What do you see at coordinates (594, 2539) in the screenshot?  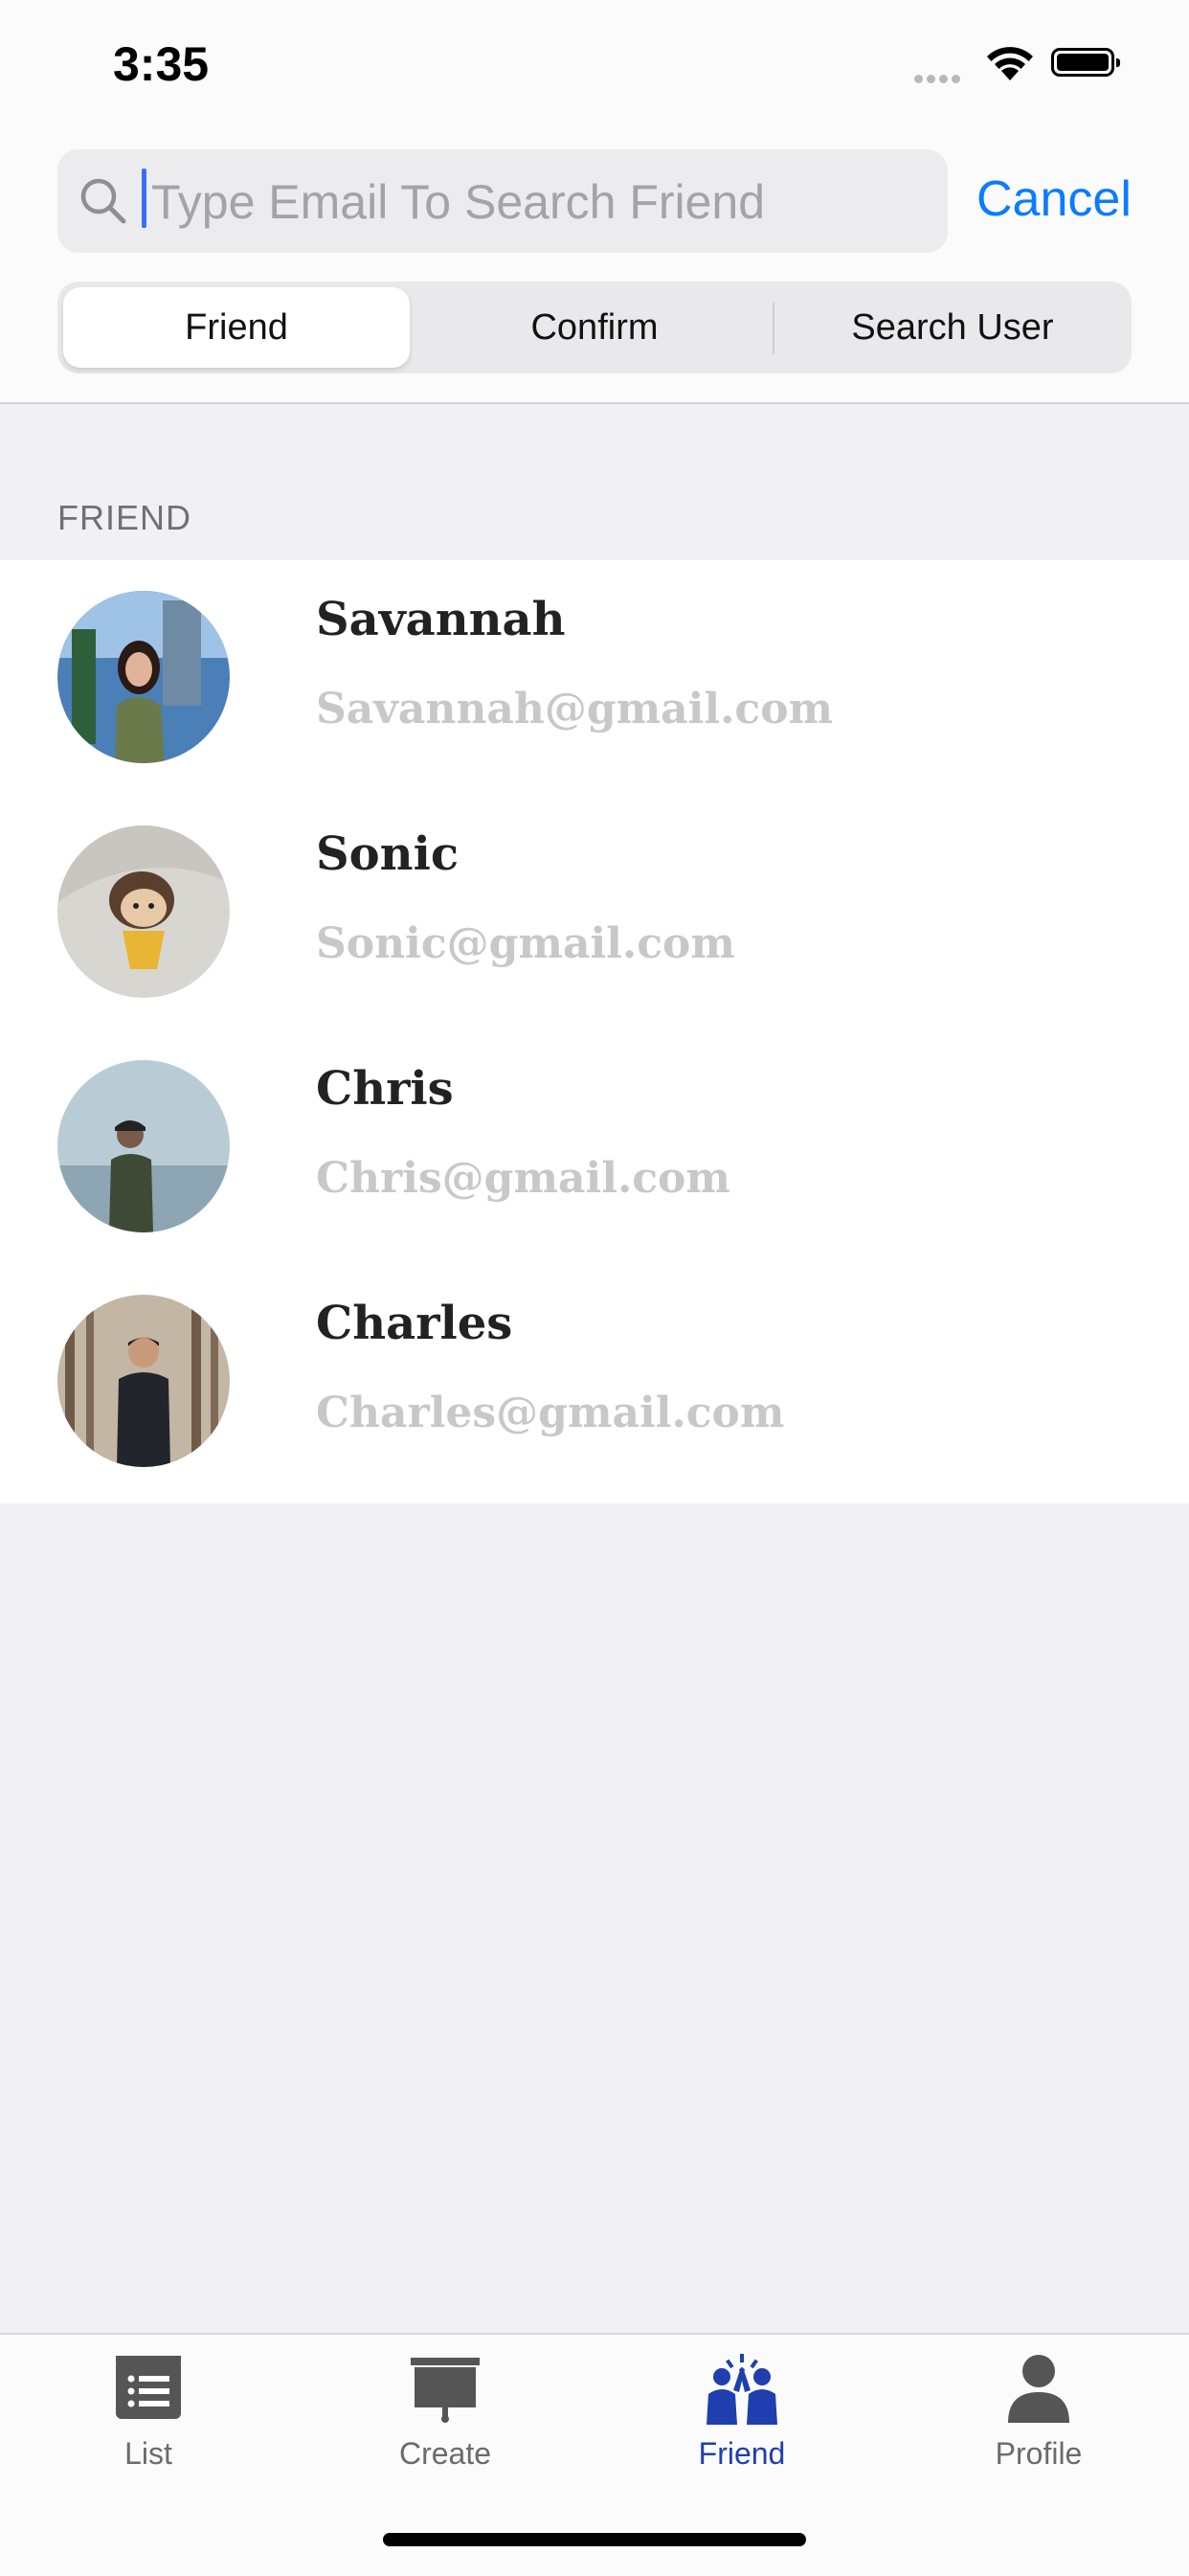 I see `home-indicator` at bounding box center [594, 2539].